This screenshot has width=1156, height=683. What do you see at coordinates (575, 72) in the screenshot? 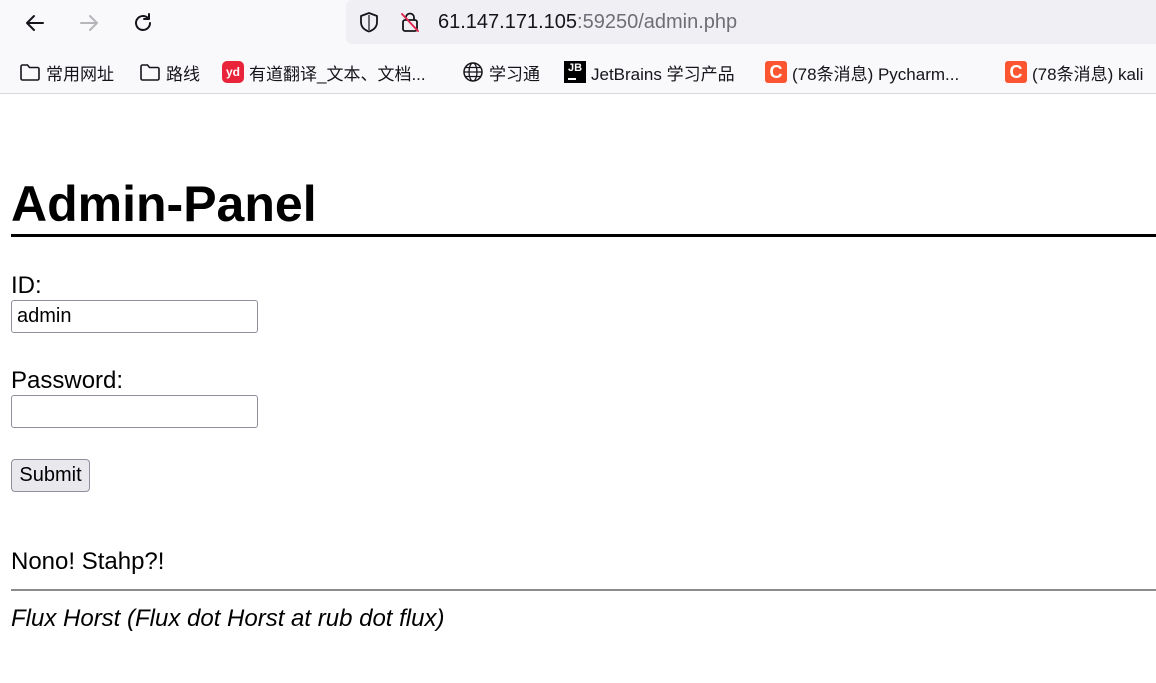
I see `jetbrains-icon: JB` at bounding box center [575, 72].